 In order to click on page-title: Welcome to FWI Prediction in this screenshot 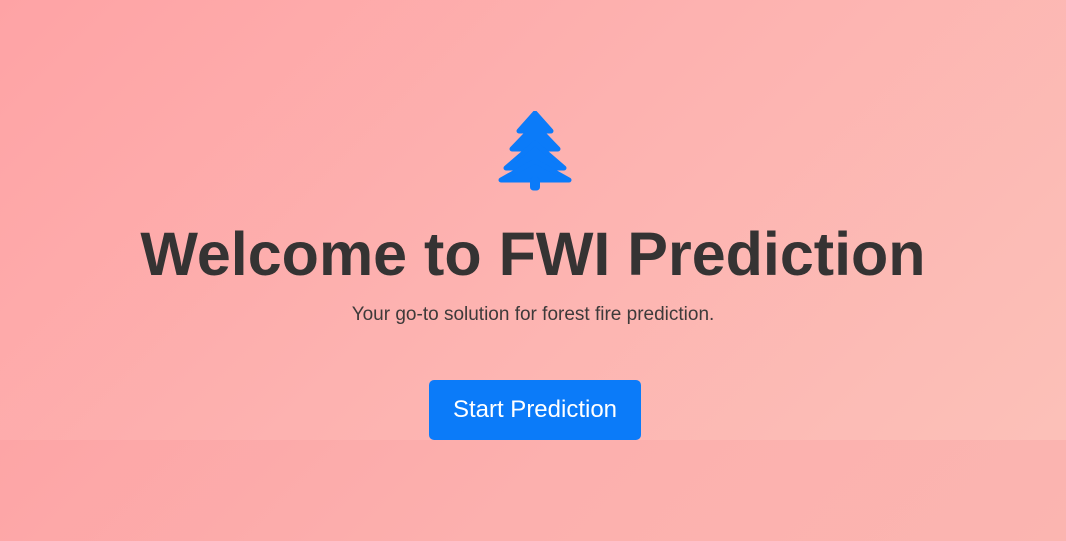, I will do `click(533, 254)`.